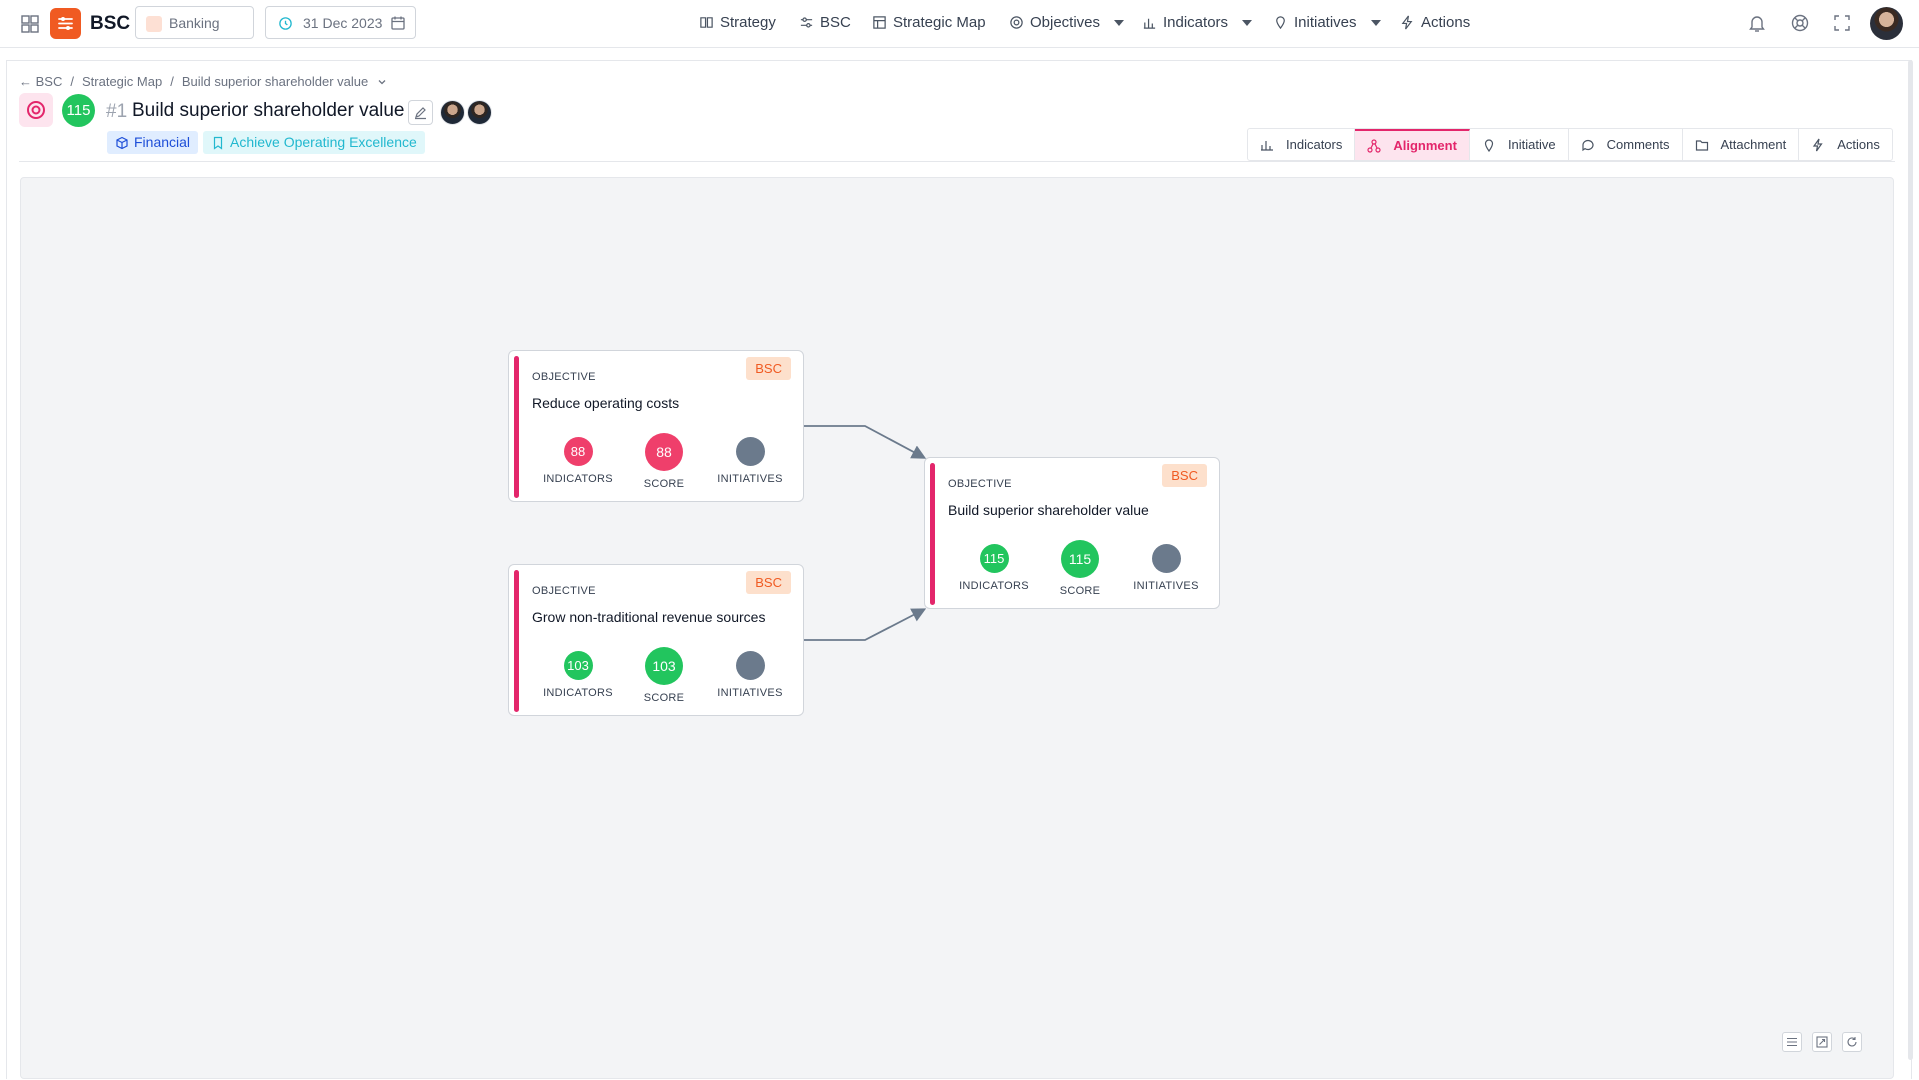  I want to click on indicators-metric: 88 INDICATORS, so click(578, 461).